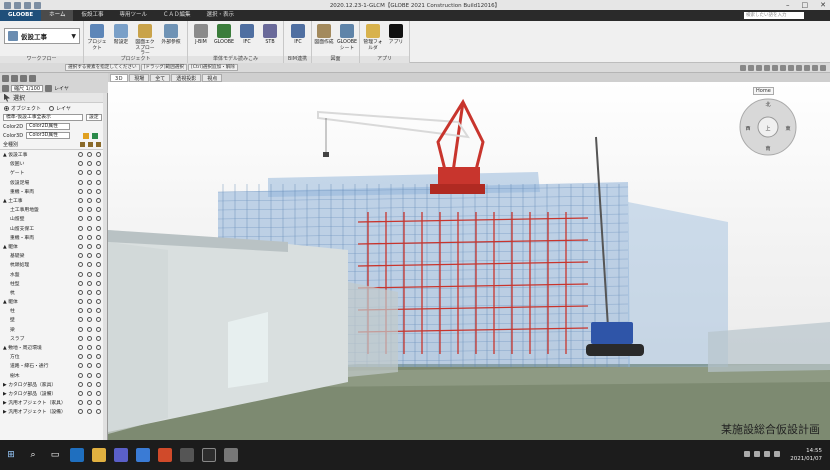  What do you see at coordinates (775, 67) in the screenshot?
I see `pan-icon` at bounding box center [775, 67].